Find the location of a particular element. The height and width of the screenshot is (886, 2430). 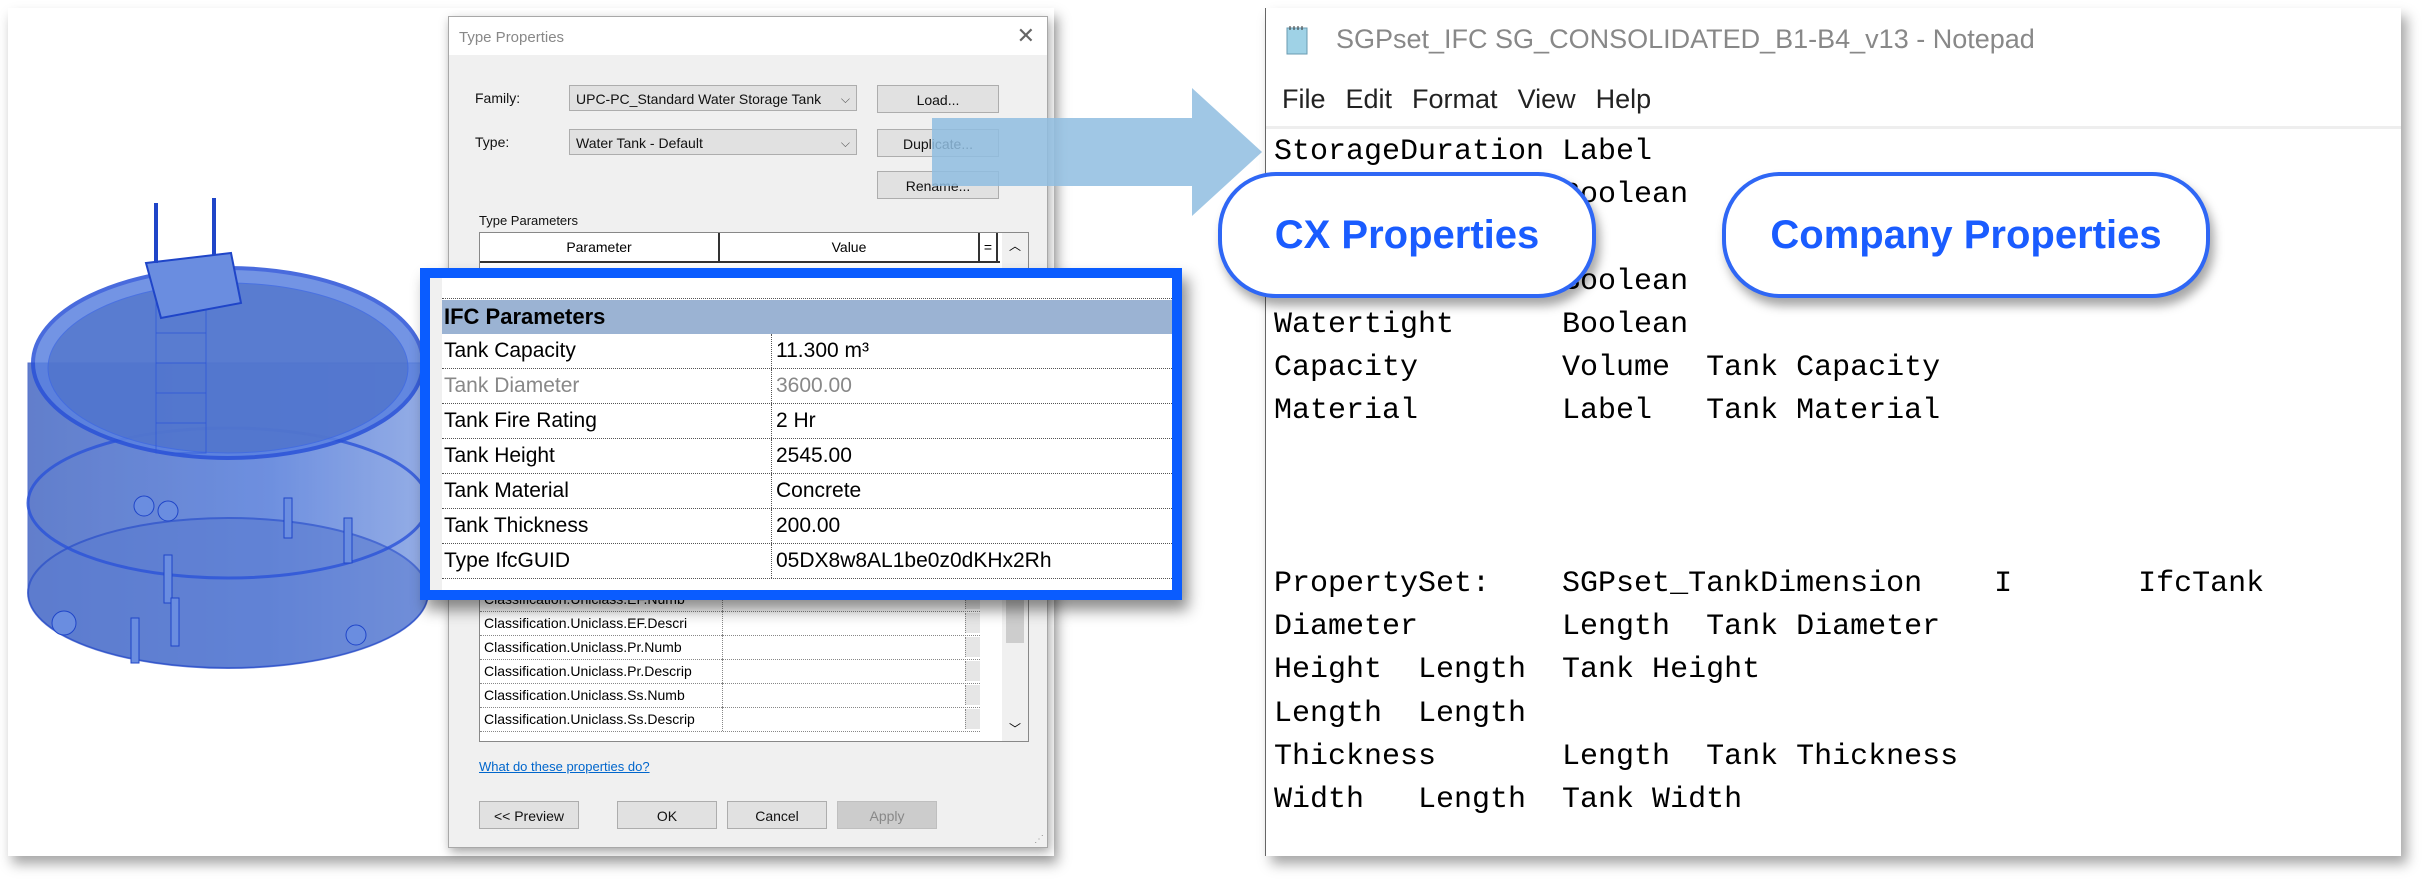

help-link: What do these properties do? is located at coordinates (564, 766).